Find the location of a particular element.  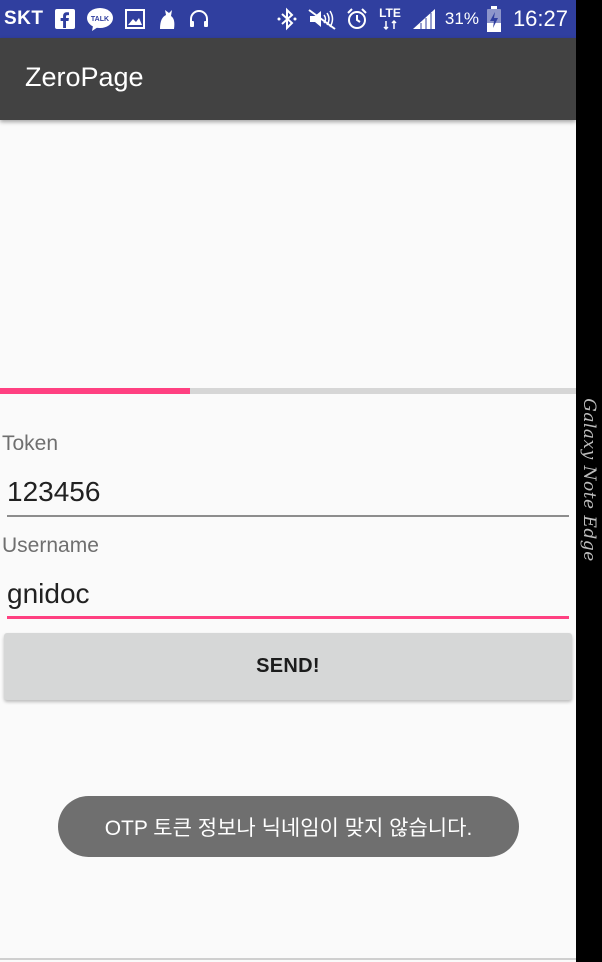

username-input-value: gnidoc is located at coordinates (48, 594).